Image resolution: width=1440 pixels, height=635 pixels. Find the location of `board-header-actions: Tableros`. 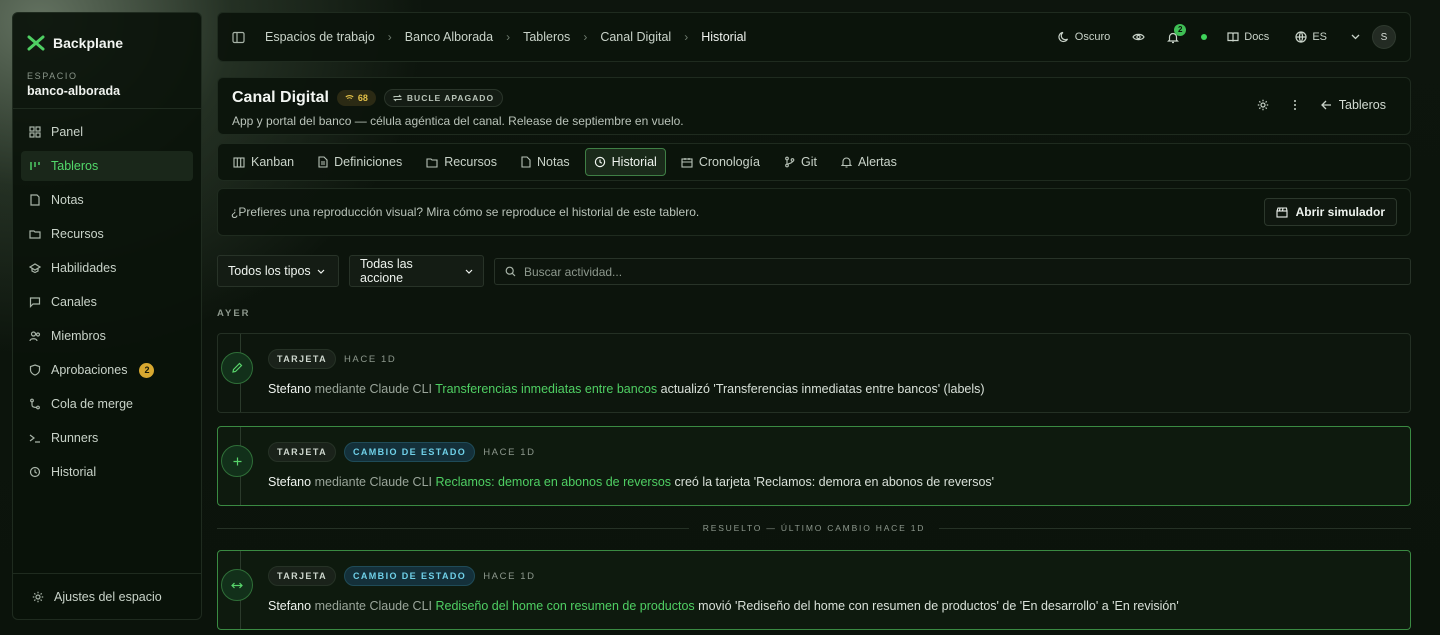

board-header-actions: Tableros is located at coordinates (1321, 105).